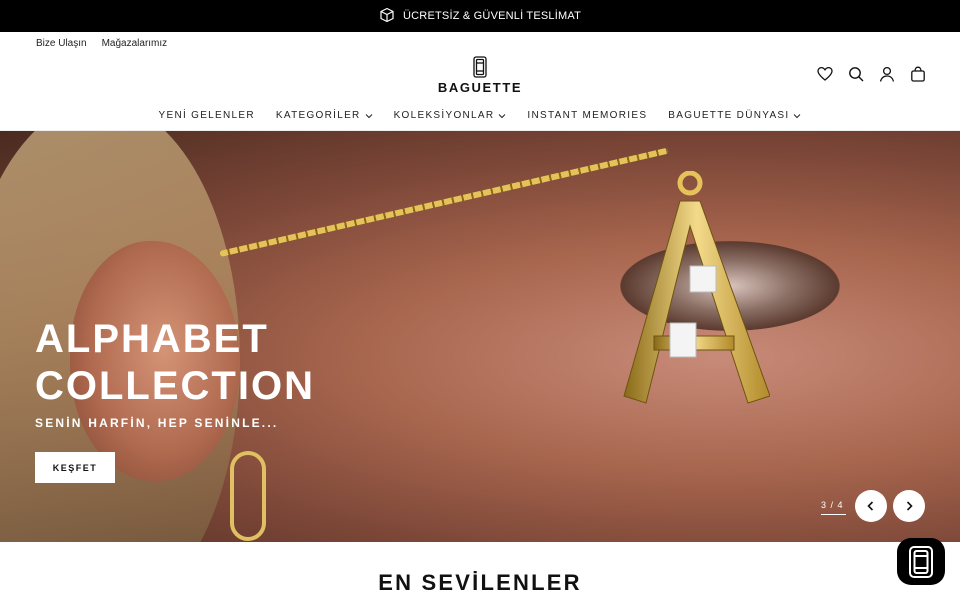 This screenshot has height=600, width=960. What do you see at coordinates (480, 67) in the screenshot?
I see `baguette-logo-icon` at bounding box center [480, 67].